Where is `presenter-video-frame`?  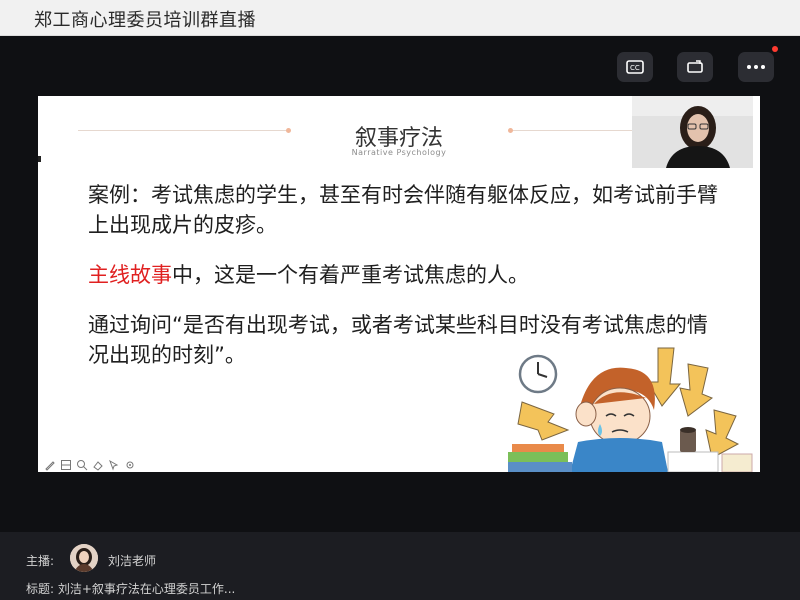 presenter-video-frame is located at coordinates (692, 132).